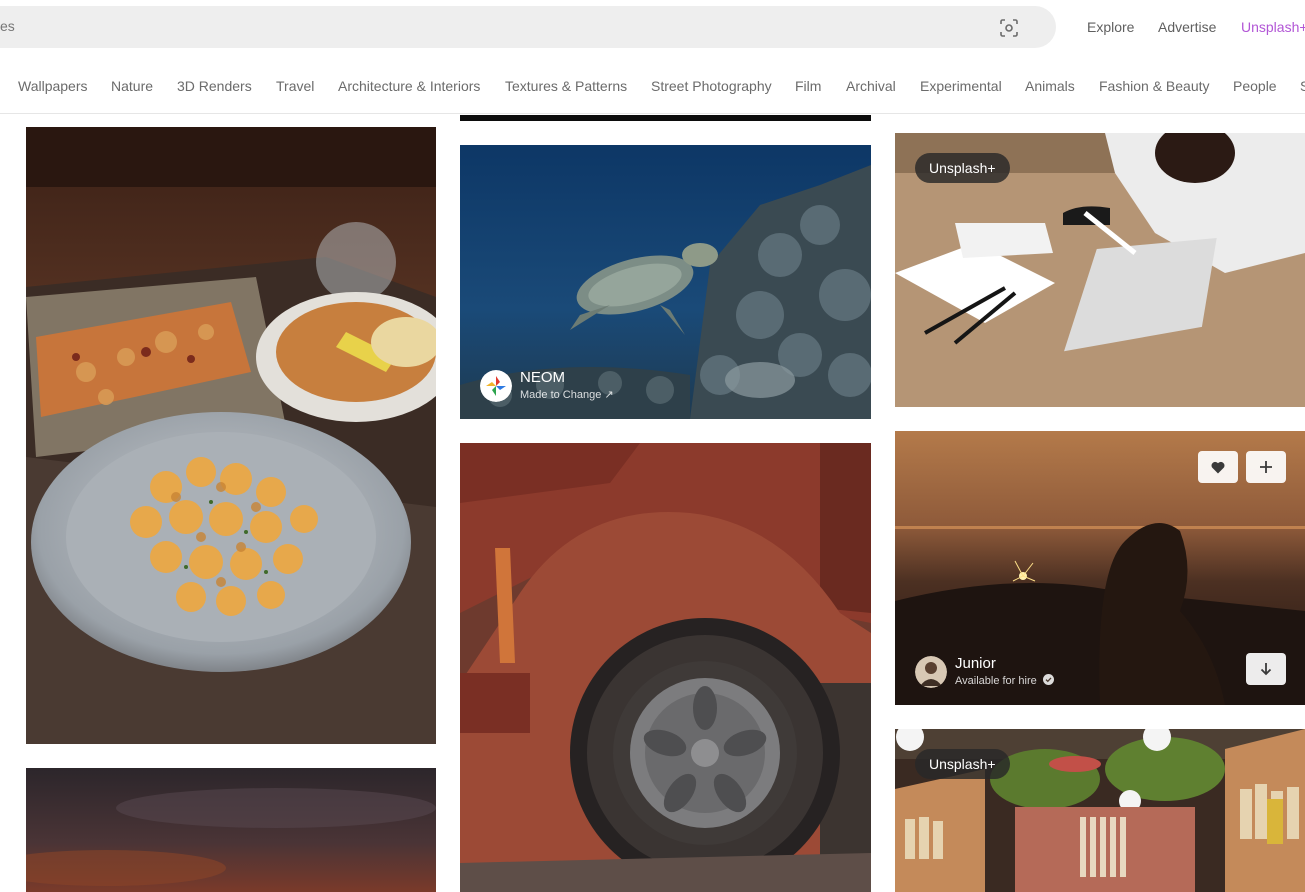  Describe the element at coordinates (132, 86) in the screenshot. I see `topic-nature: Nature` at that location.